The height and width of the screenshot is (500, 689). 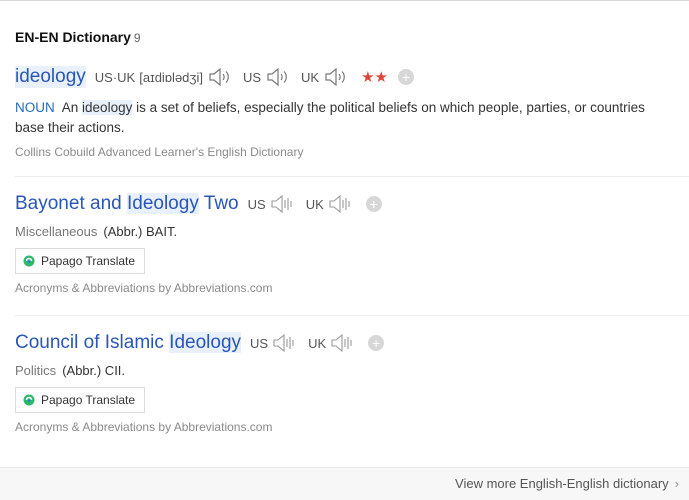 I want to click on entry-word-link: Council of Islamic Ideology, so click(x=128, y=343).